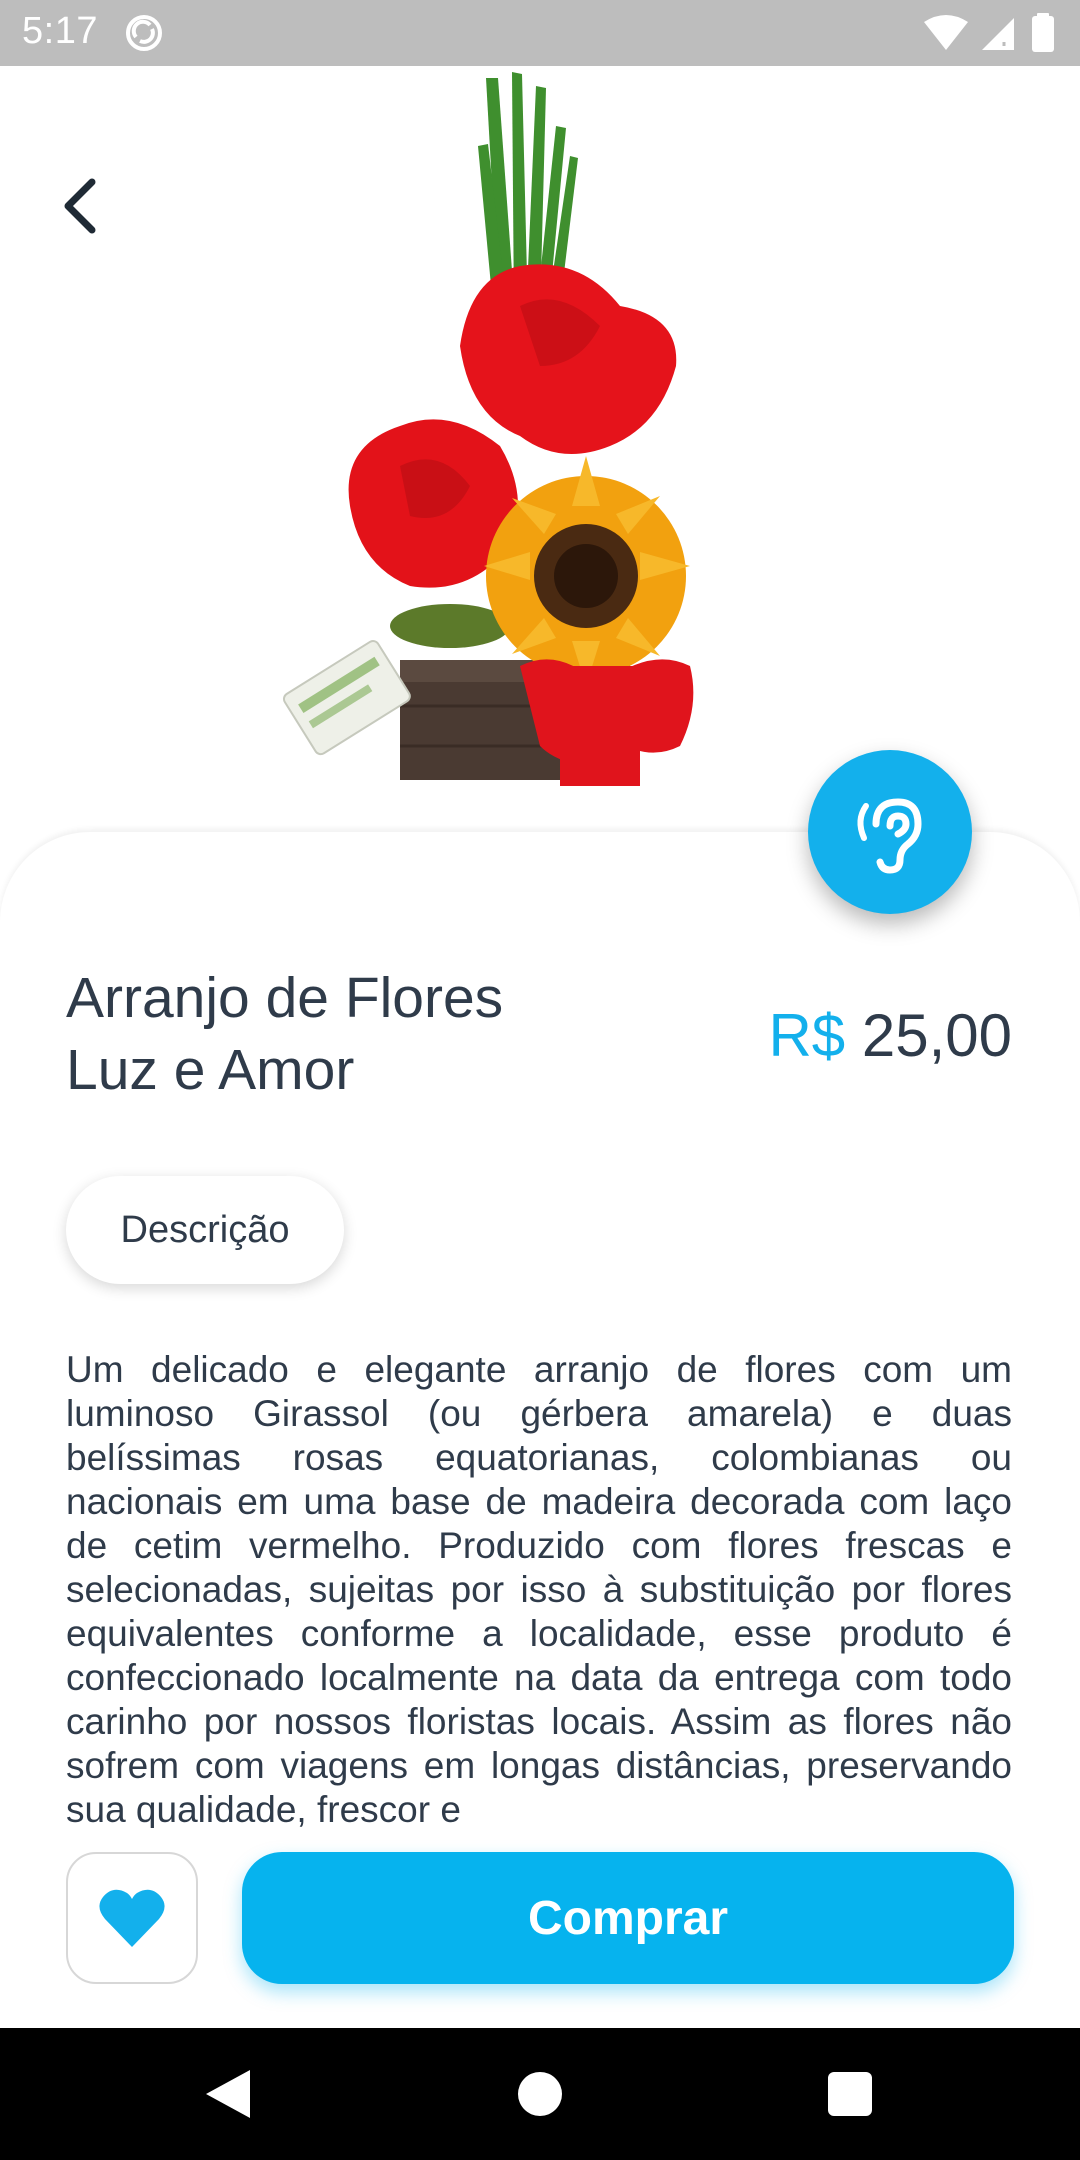 The image size is (1080, 2160). I want to click on favorite-button, so click(132, 1918).